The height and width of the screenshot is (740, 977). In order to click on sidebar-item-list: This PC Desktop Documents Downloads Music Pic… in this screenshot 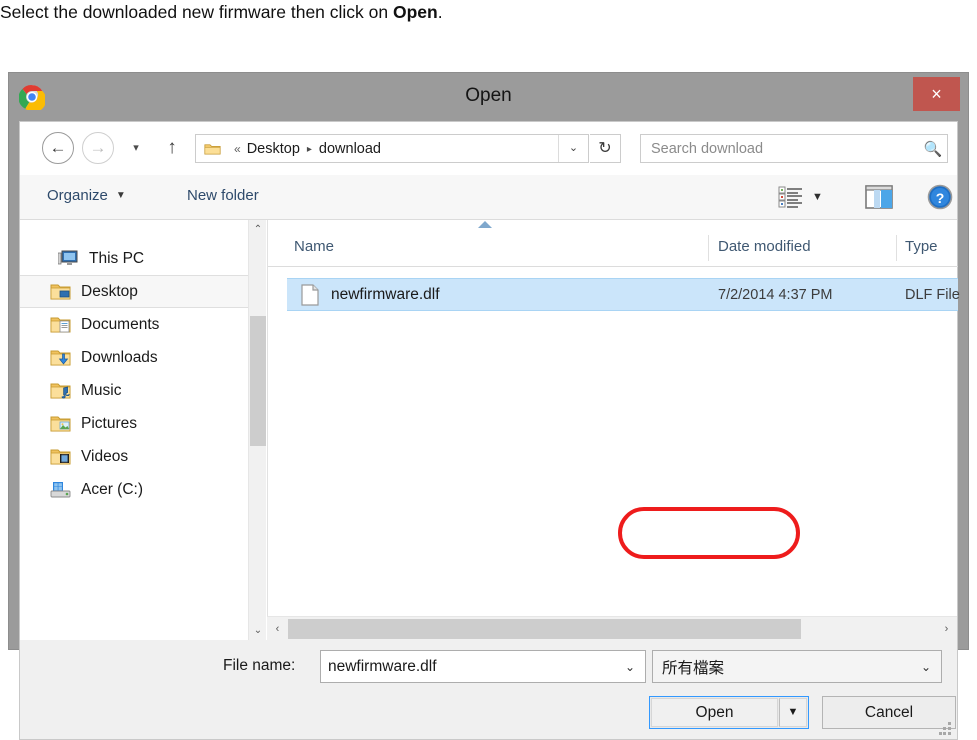, I will do `click(134, 374)`.